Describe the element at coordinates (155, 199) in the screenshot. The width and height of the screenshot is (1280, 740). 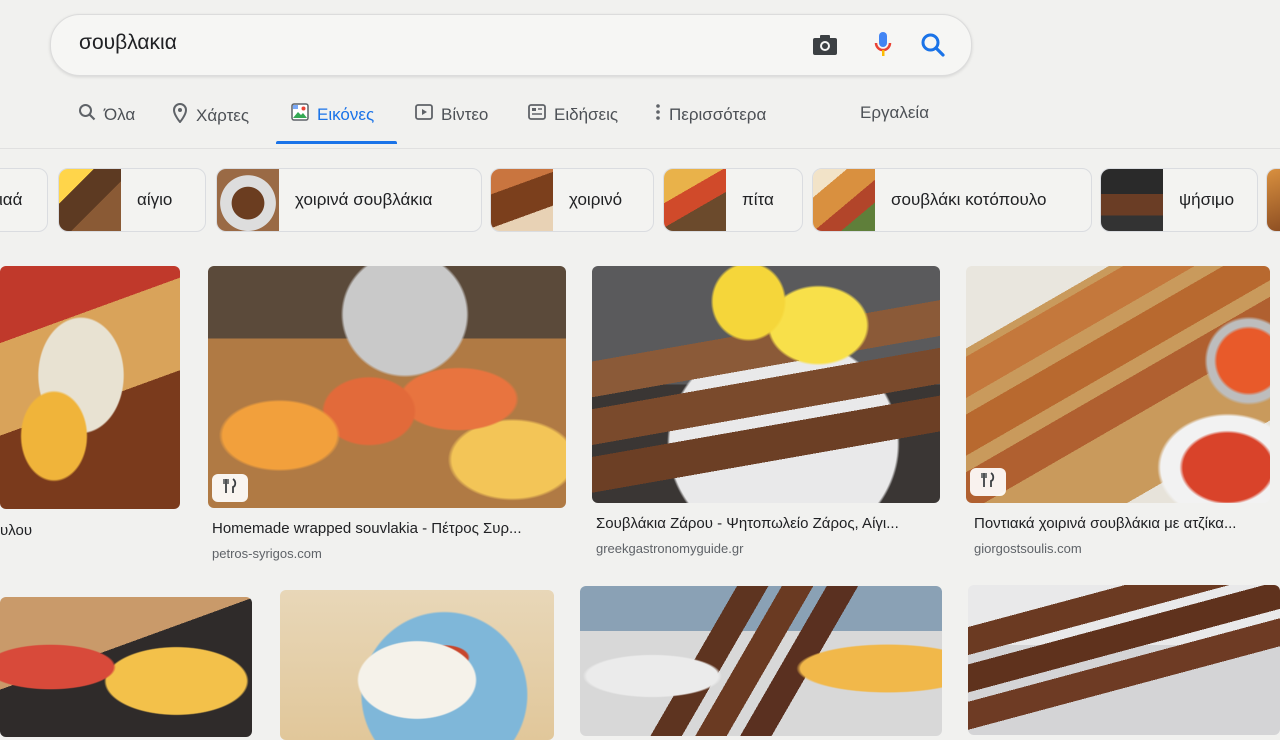
I see `chip-label: αίγιο` at that location.